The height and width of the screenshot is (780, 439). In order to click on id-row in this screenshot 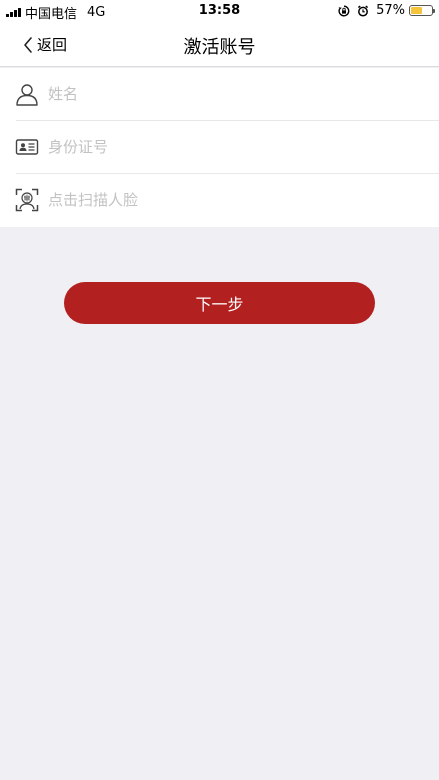, I will do `click(219, 147)`.